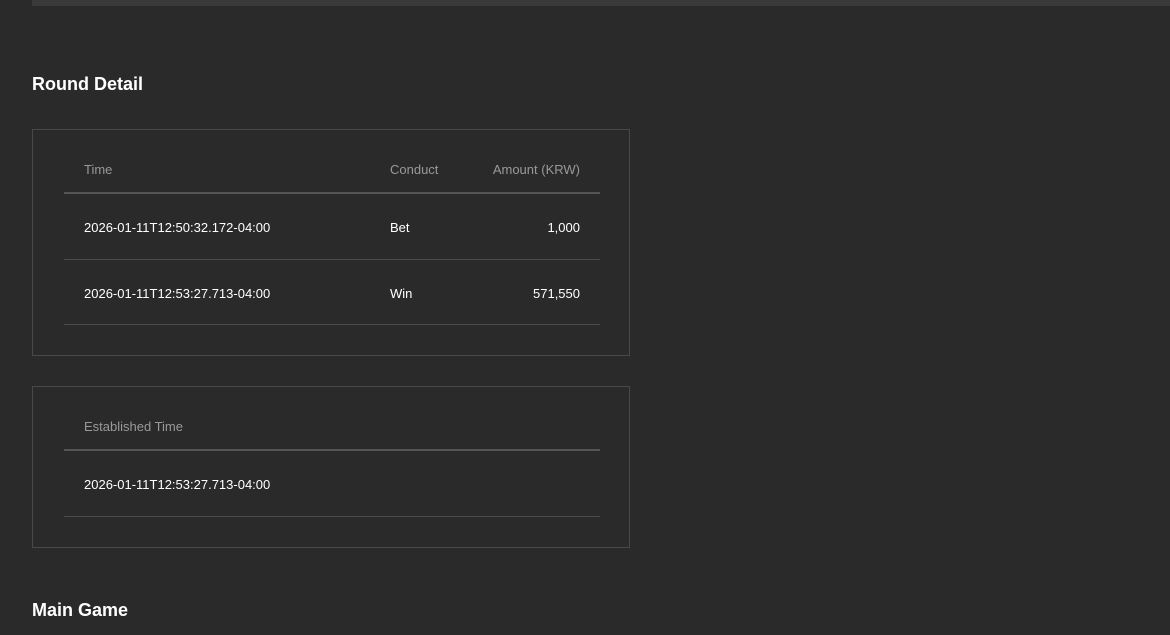 Image resolution: width=1170 pixels, height=635 pixels. What do you see at coordinates (177, 484) in the screenshot?
I see `established-time-value: 2026-01-11T12:53:27.713-04:00` at bounding box center [177, 484].